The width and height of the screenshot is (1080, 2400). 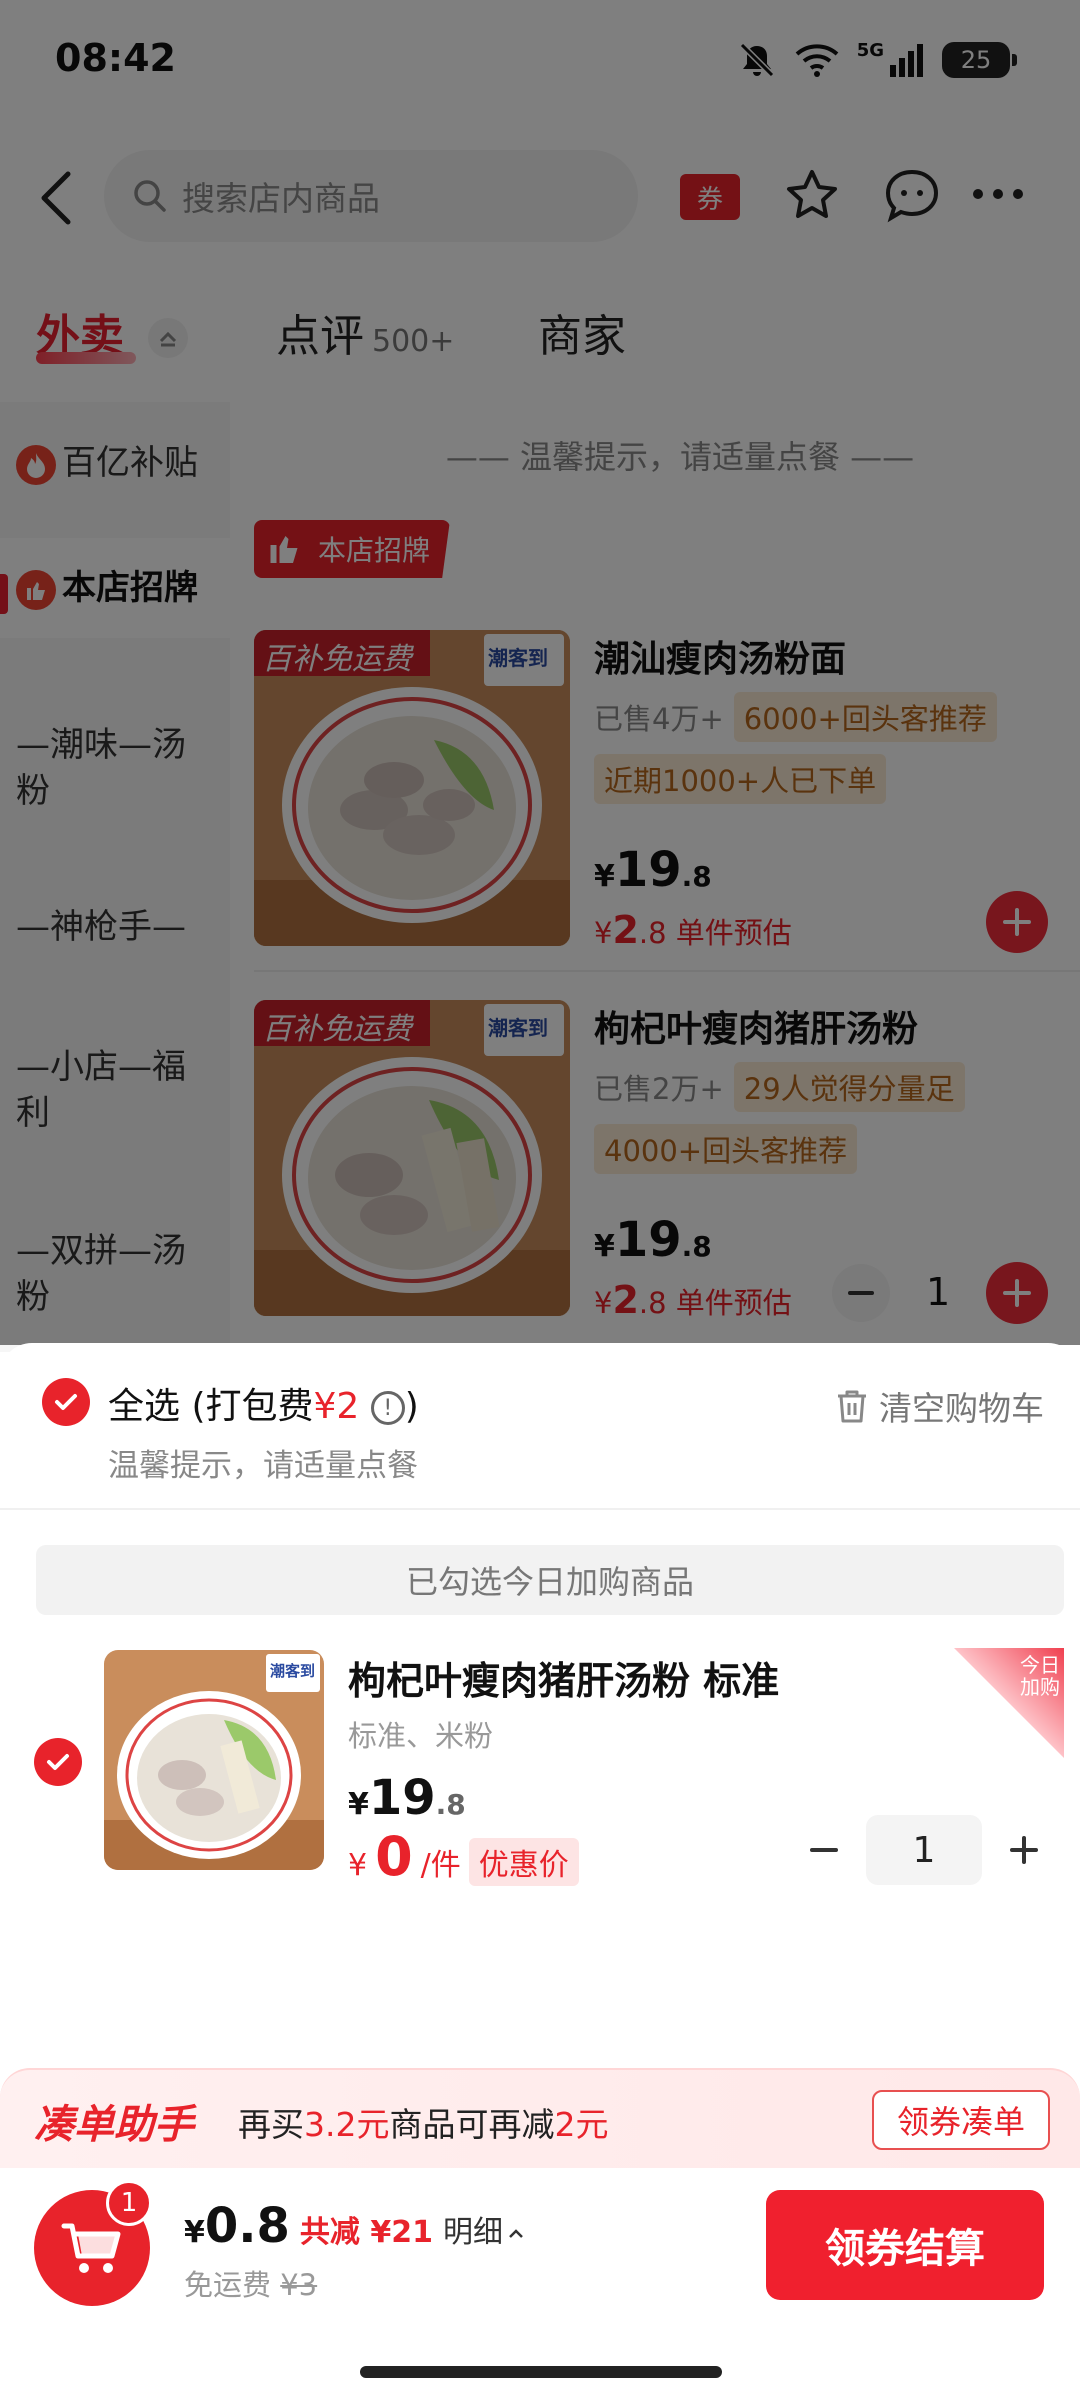 I want to click on corner-tag-line-1: 今日, so click(x=1040, y=1665).